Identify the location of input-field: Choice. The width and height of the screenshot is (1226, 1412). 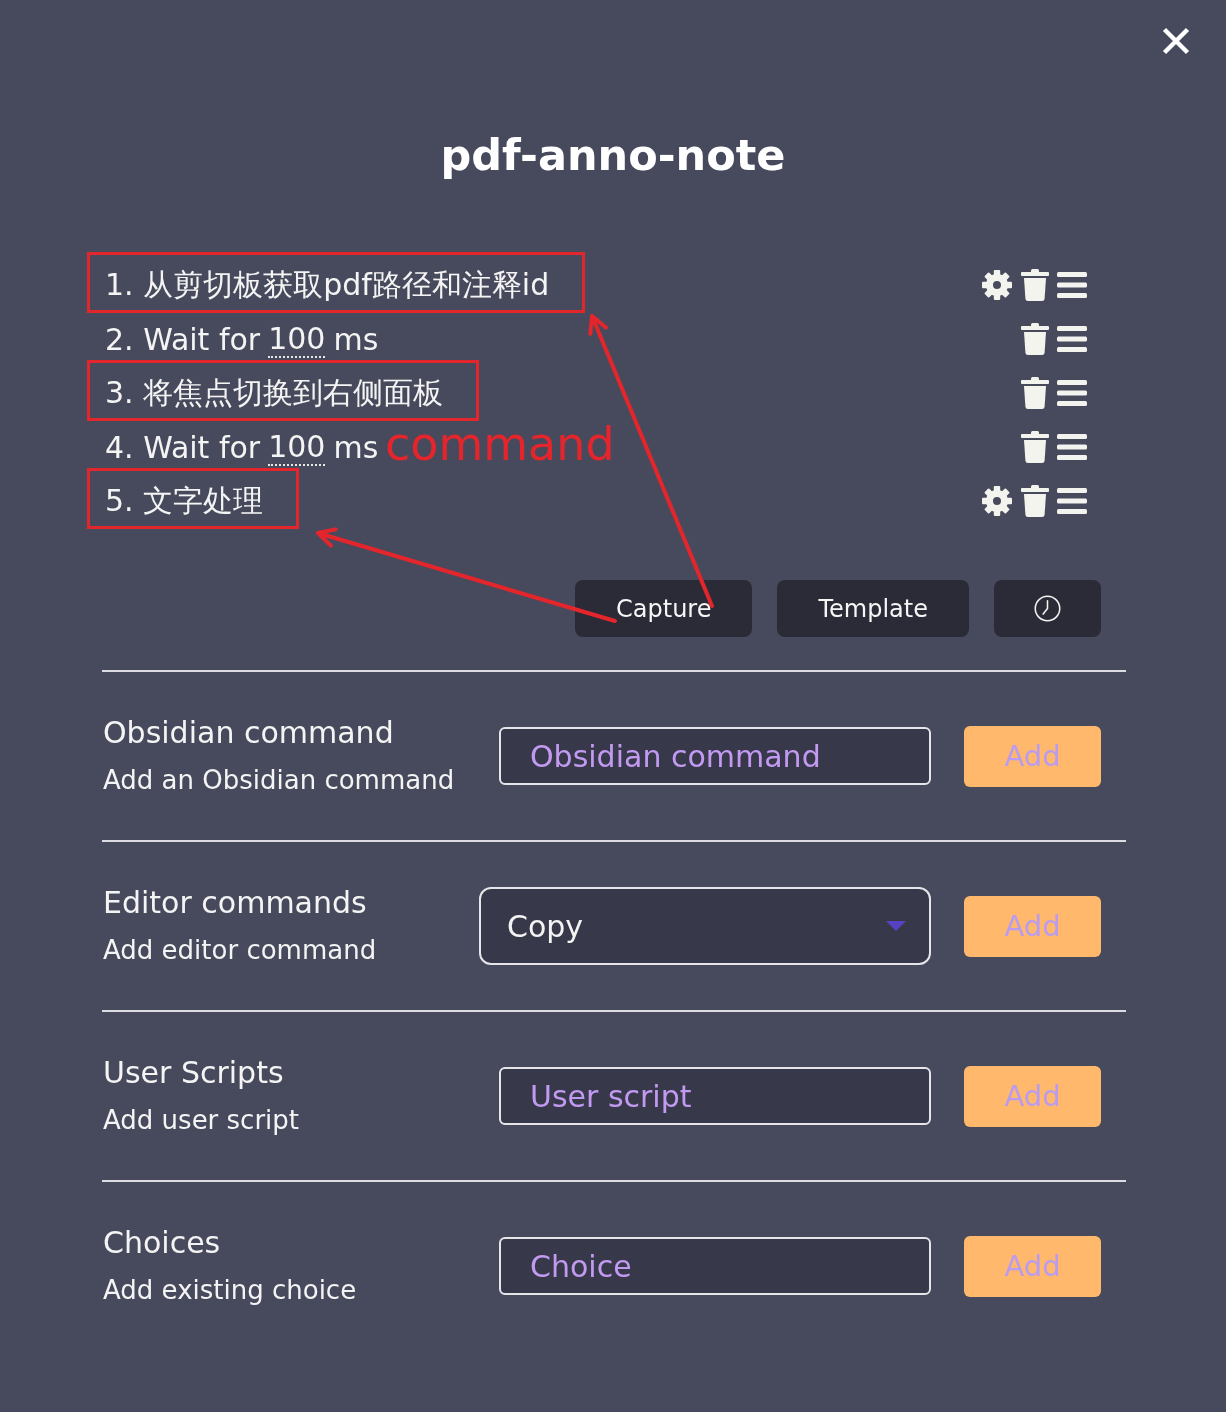
(715, 1266).